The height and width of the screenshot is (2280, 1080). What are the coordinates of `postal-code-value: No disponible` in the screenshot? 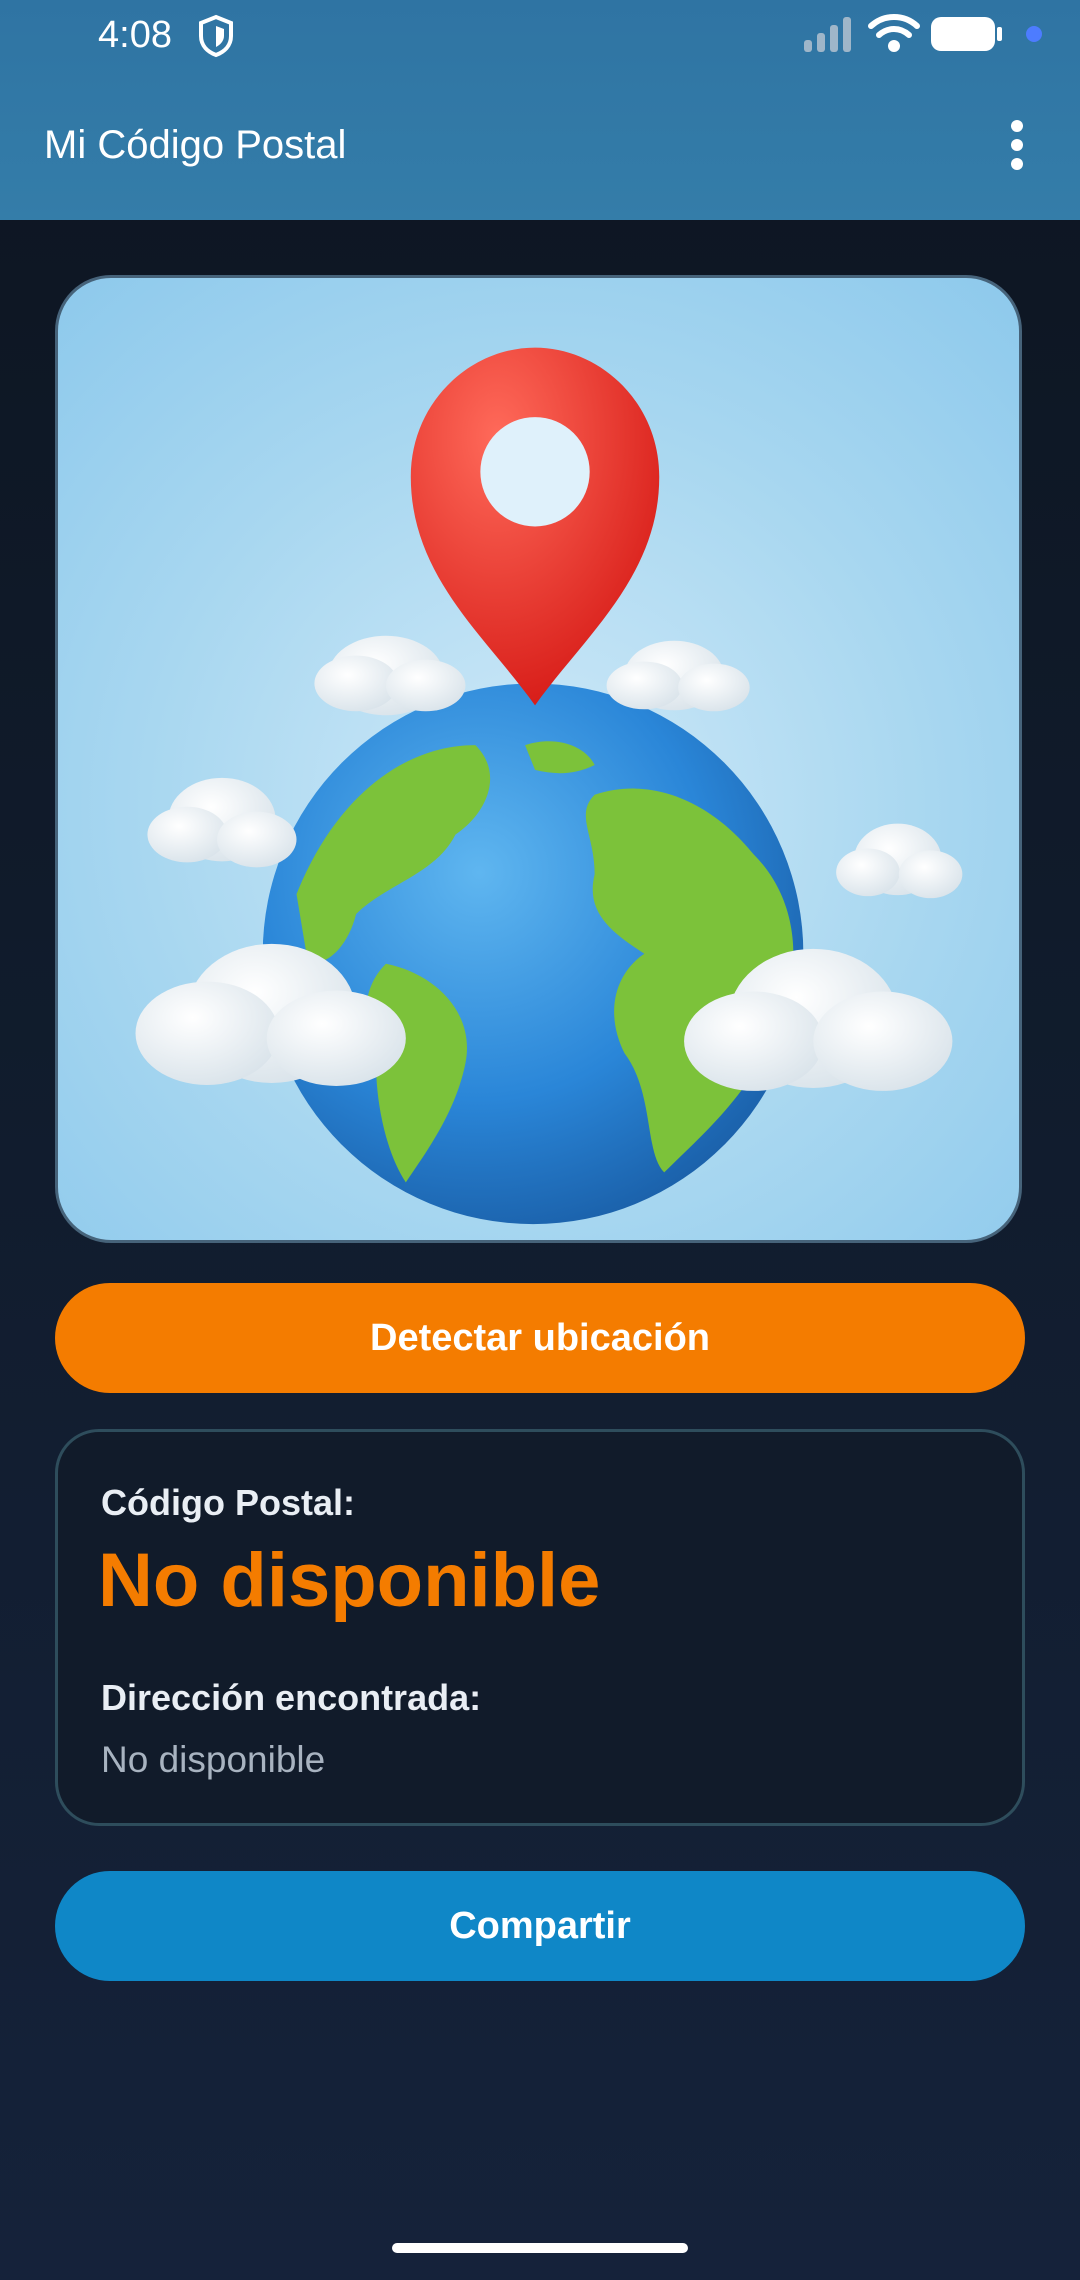 It's located at (349, 1580).